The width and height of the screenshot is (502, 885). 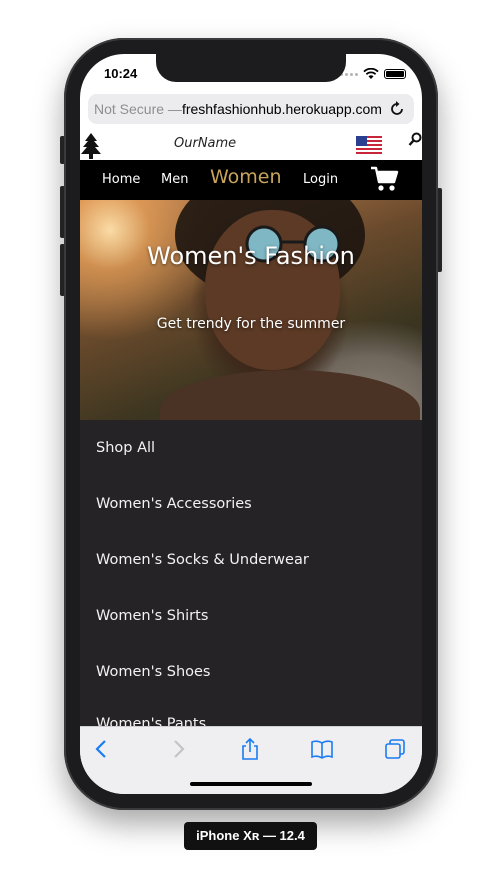 What do you see at coordinates (395, 749) in the screenshot?
I see `tabs-icon` at bounding box center [395, 749].